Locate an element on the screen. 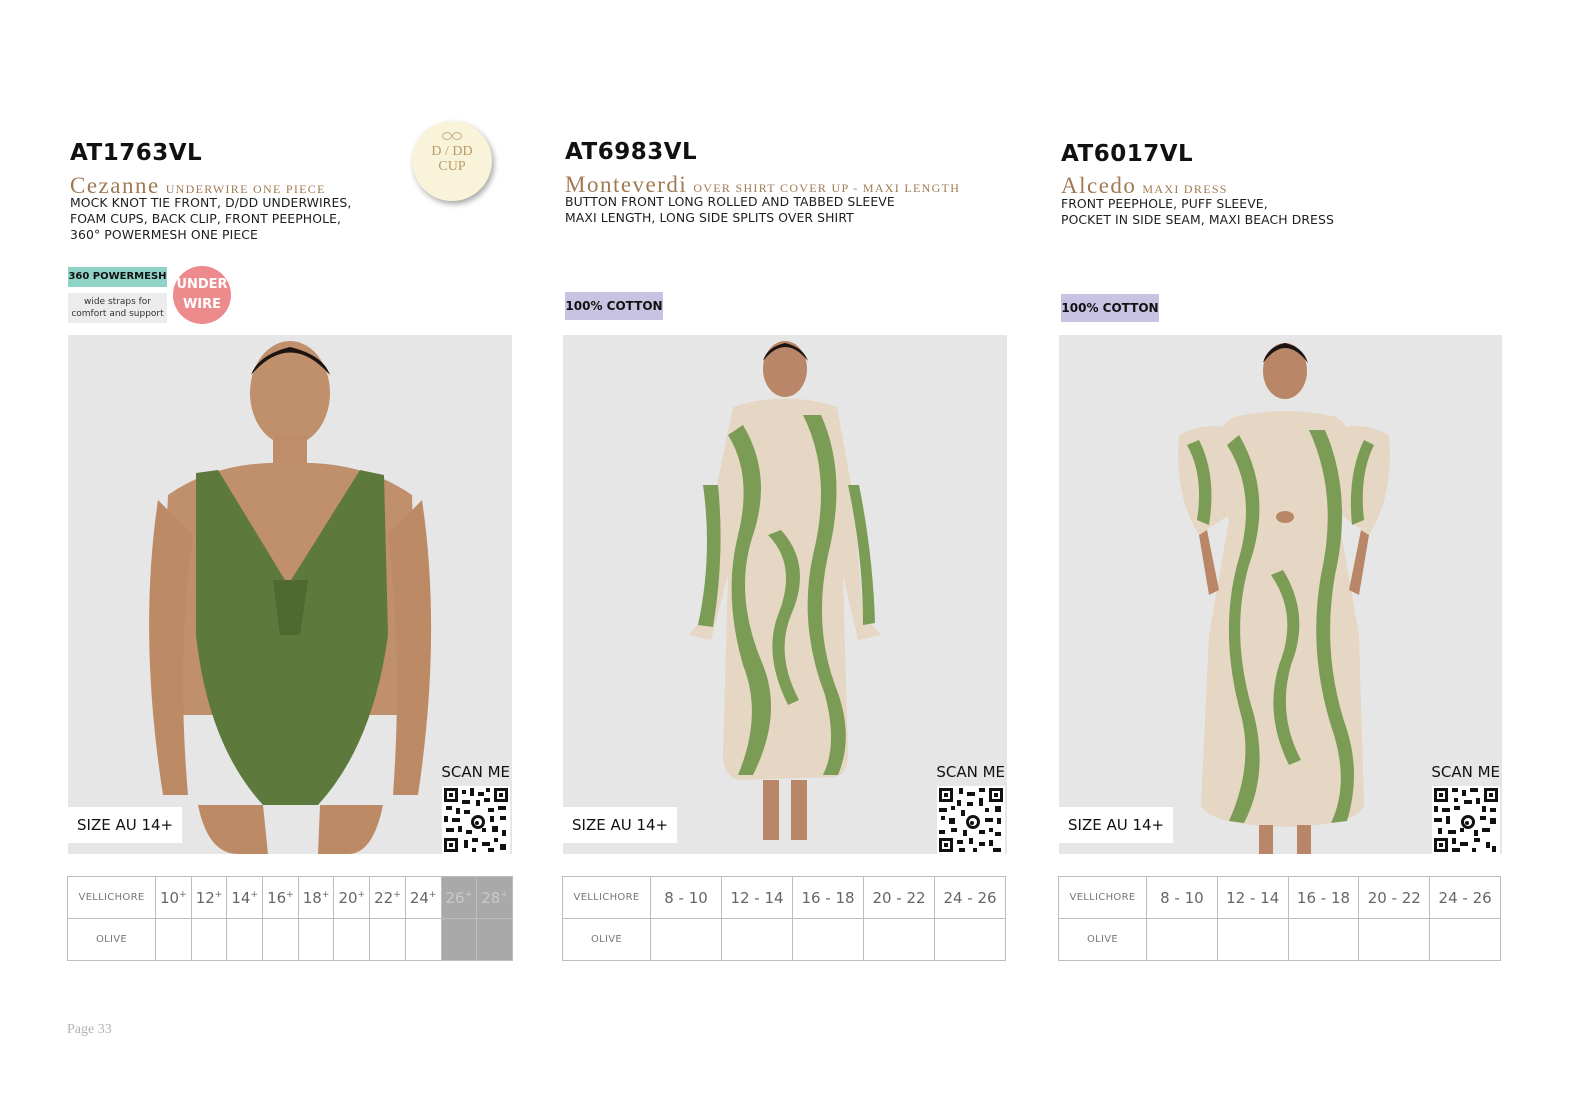  description-line: 360° POWERMESH ONE PIECE is located at coordinates (164, 234).